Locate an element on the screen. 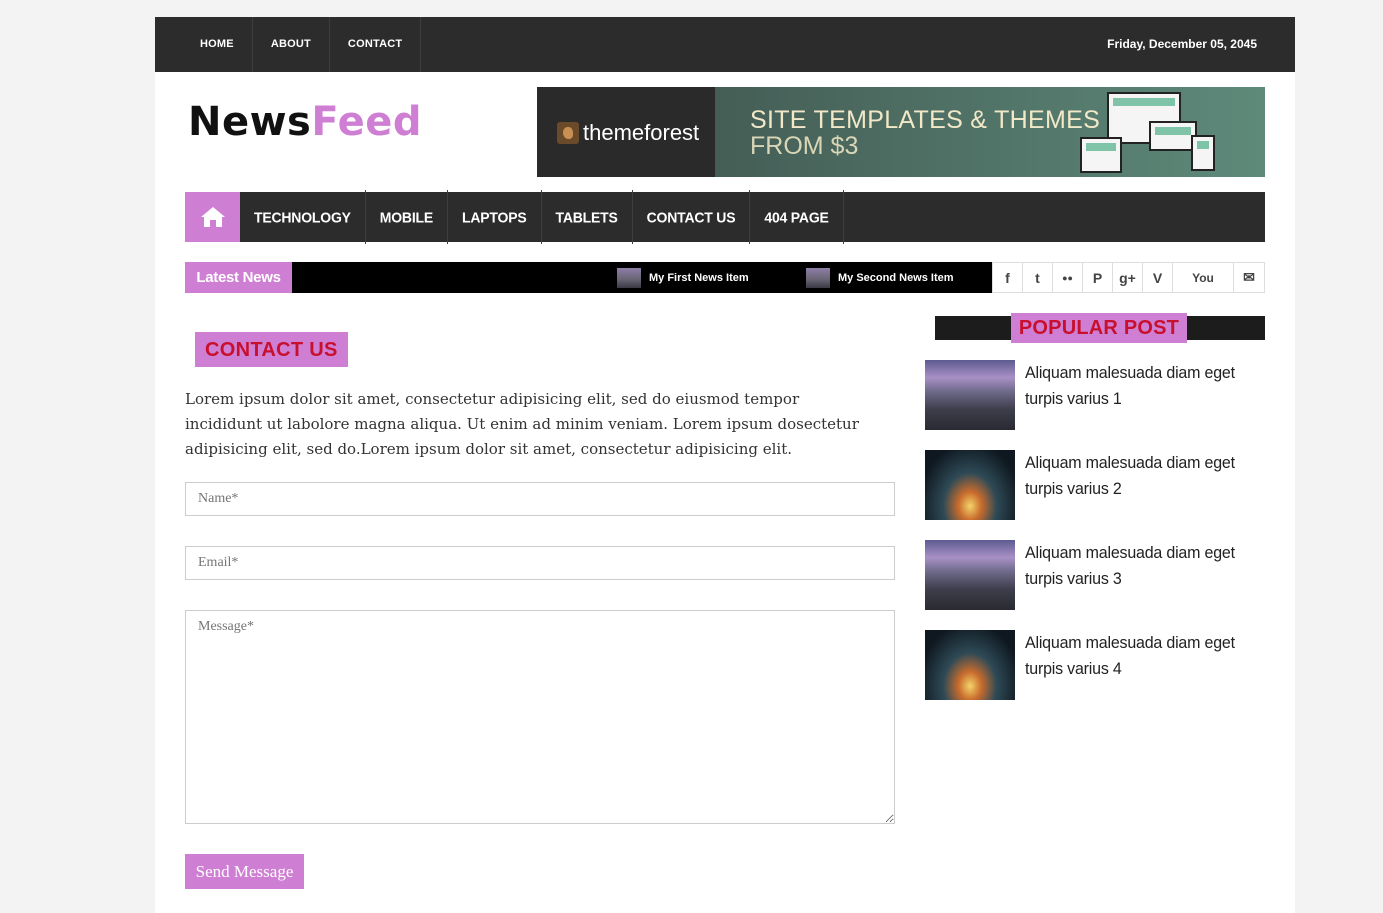 The image size is (1383, 913). laptop-illustration is located at coordinates (1101, 155).